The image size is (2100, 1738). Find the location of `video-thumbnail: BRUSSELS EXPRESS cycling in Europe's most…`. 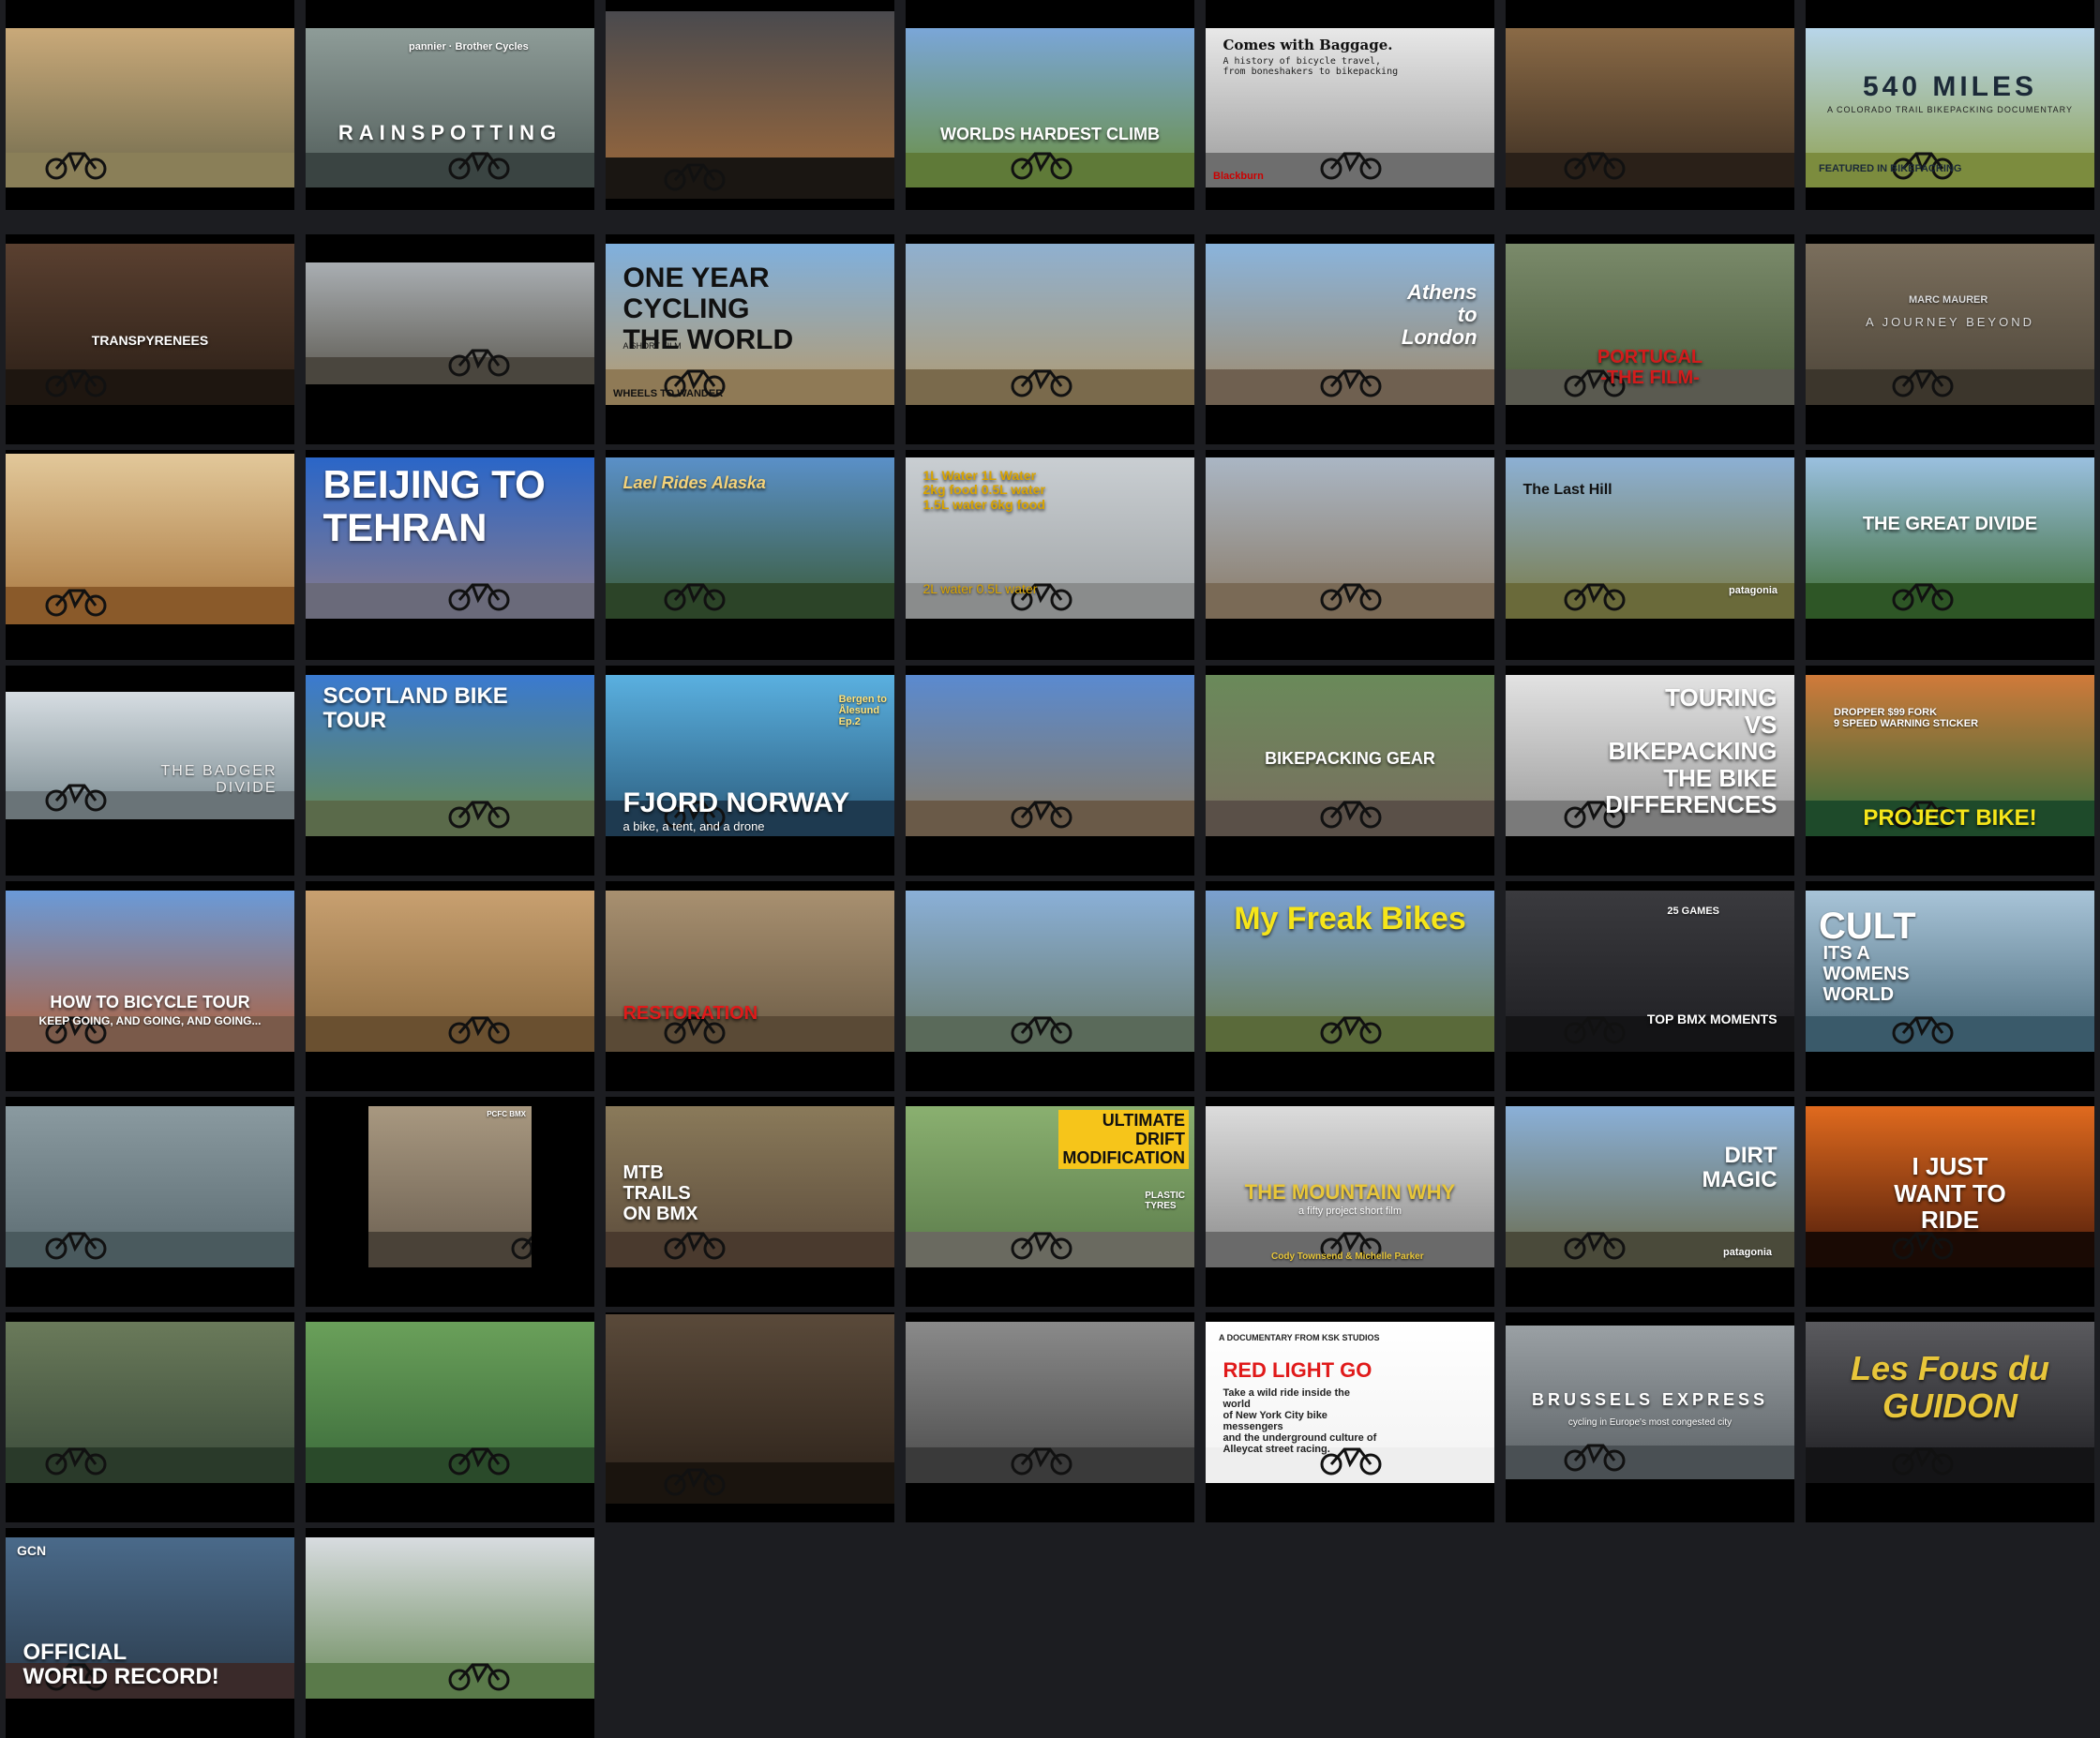

video-thumbnail: BRUSSELS EXPRESS cycling in Europe's most… is located at coordinates (1650, 1402).